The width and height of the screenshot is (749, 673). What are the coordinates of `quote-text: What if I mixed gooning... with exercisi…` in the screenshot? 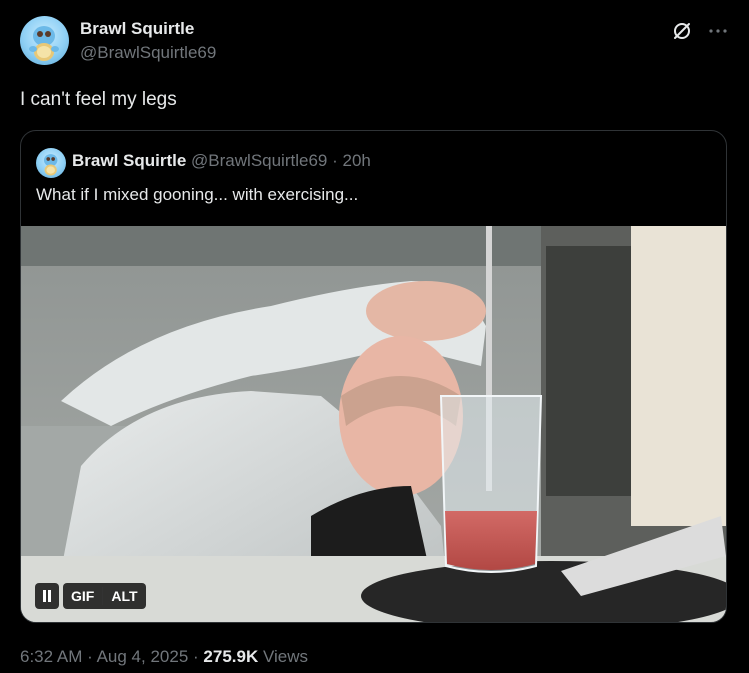 It's located at (197, 194).